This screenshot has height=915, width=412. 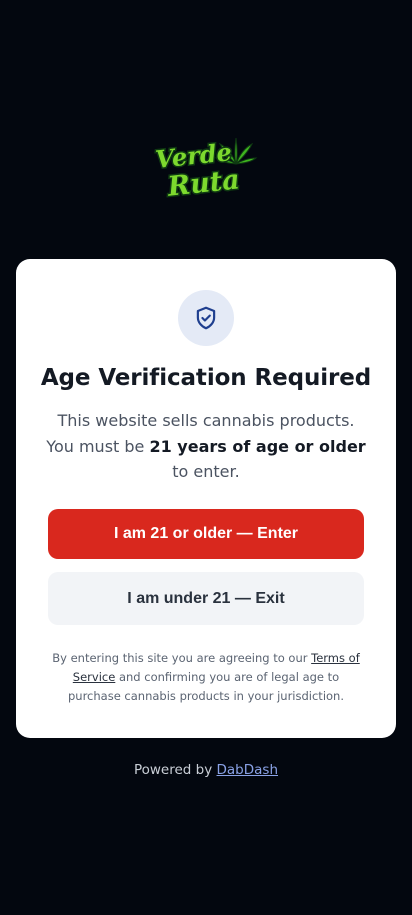 I want to click on age-requirement: 21 years of age or older, so click(x=257, y=446).